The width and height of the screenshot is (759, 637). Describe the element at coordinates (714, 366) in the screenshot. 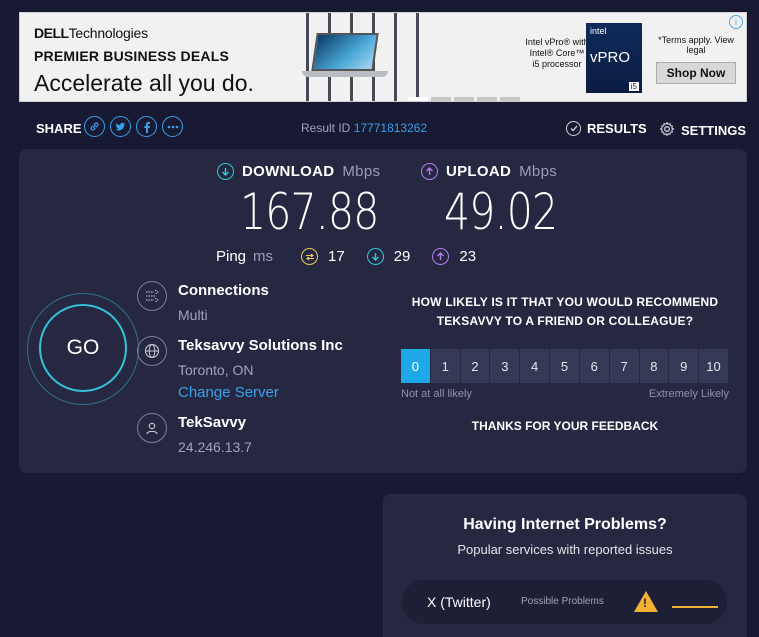

I see `rating-option-10: 10` at that location.